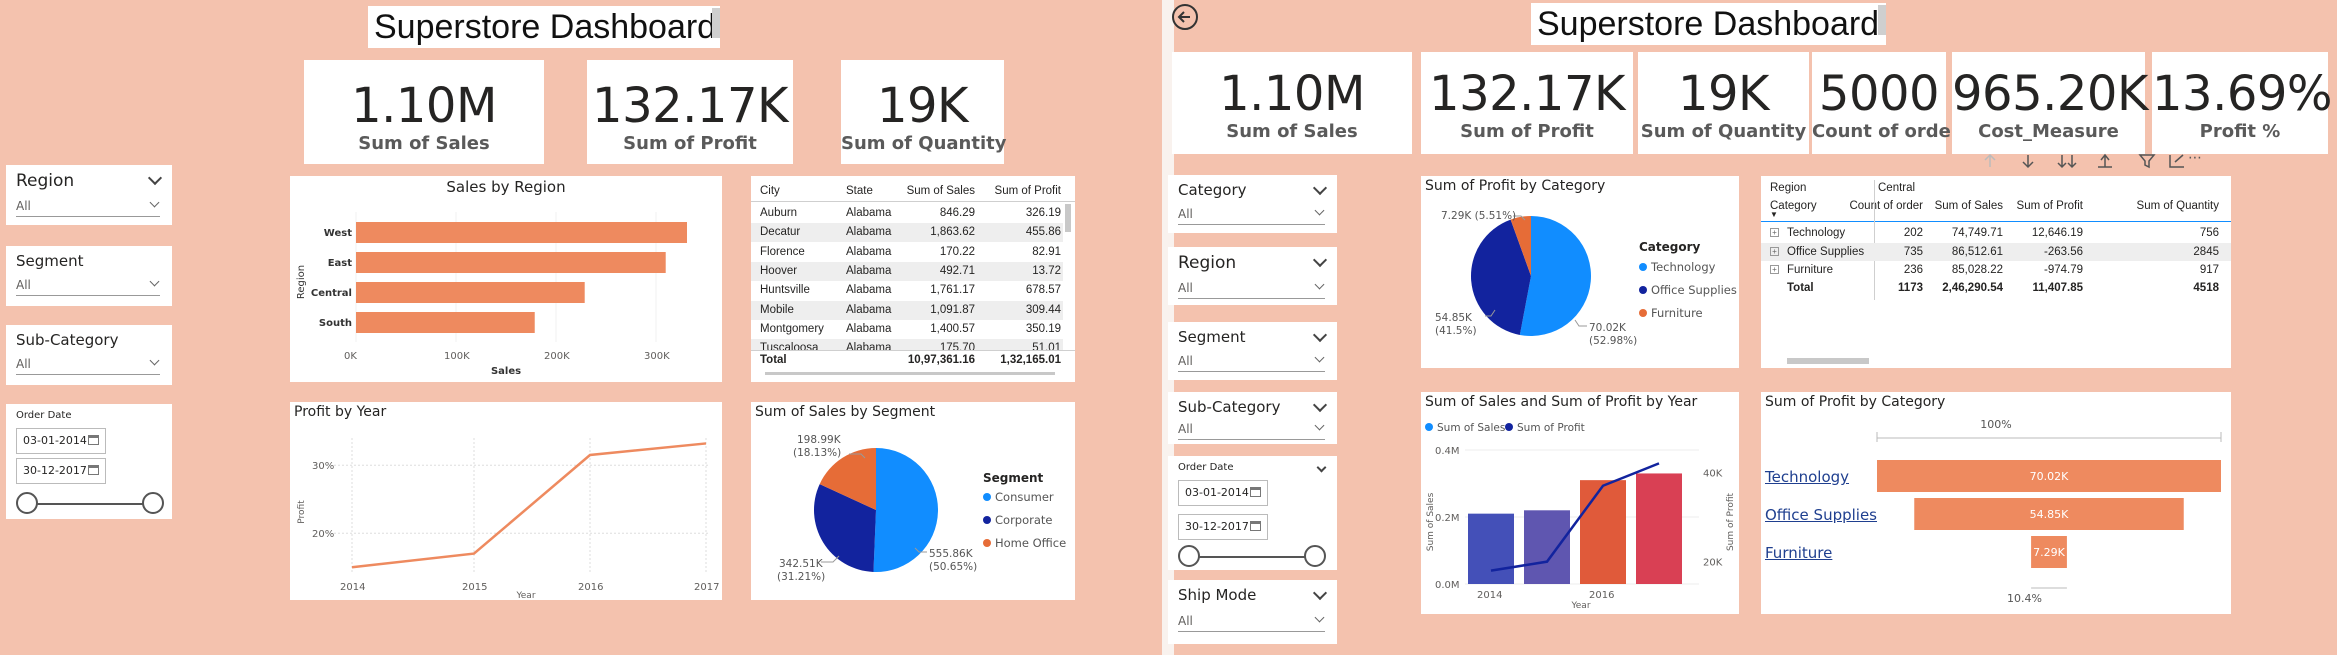 This screenshot has height=655, width=2337. What do you see at coordinates (2195, 158) in the screenshot?
I see `more-options-icon: ⋯` at bounding box center [2195, 158].